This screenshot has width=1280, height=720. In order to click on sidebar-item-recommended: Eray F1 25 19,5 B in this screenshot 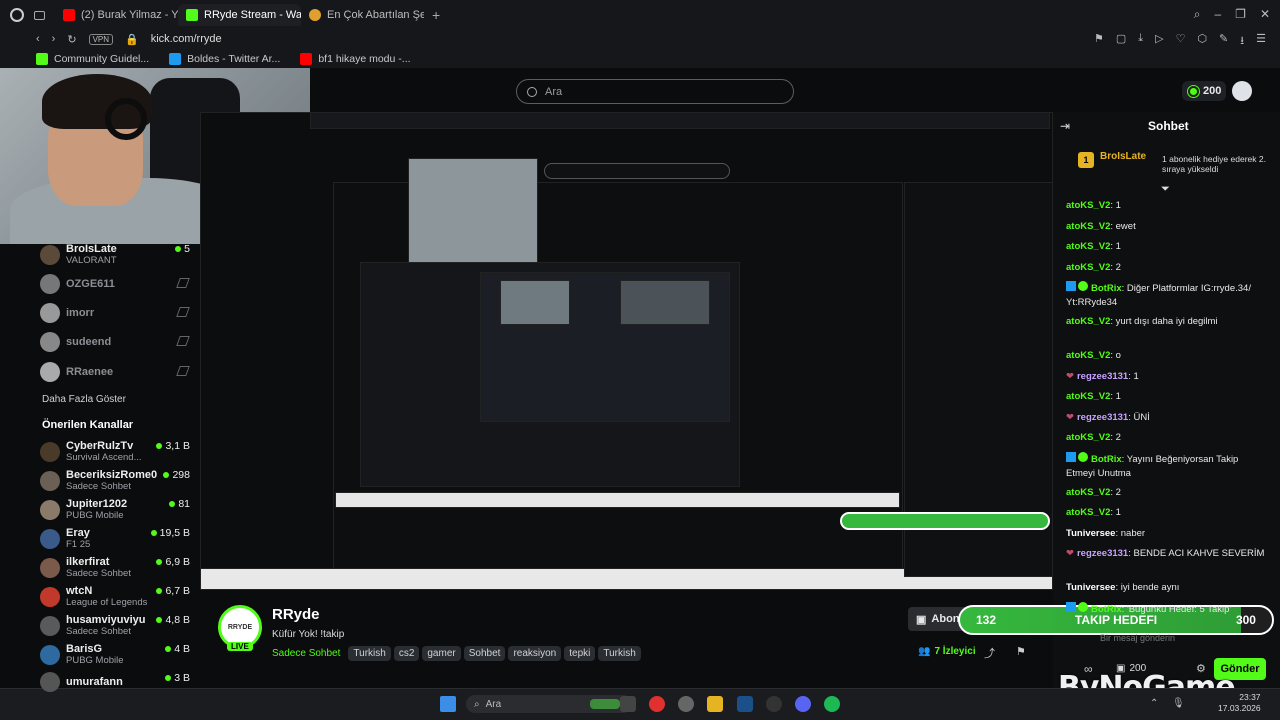, I will do `click(115, 538)`.